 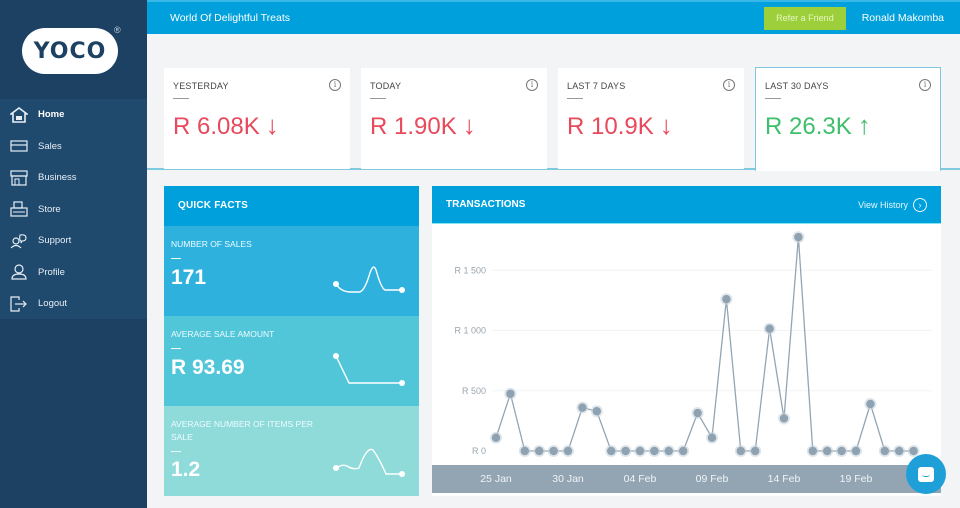 What do you see at coordinates (73, 241) in the screenshot?
I see `sidebar-item-support: Support` at bounding box center [73, 241].